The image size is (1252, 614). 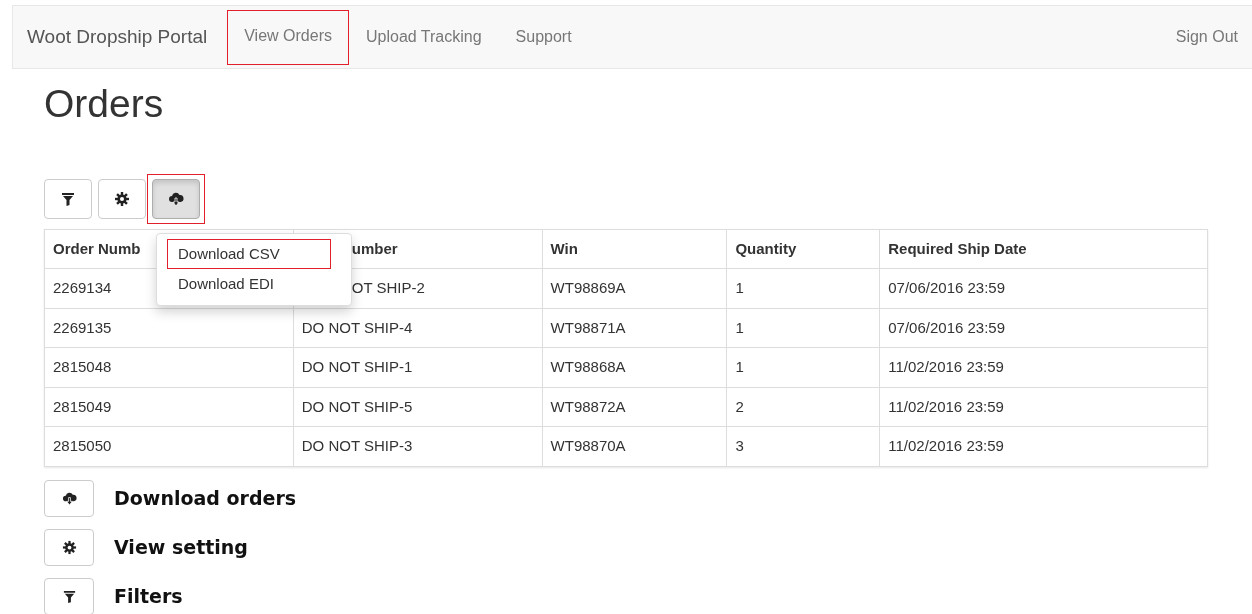 I want to click on table-cell: WT98869A, so click(x=634, y=288).